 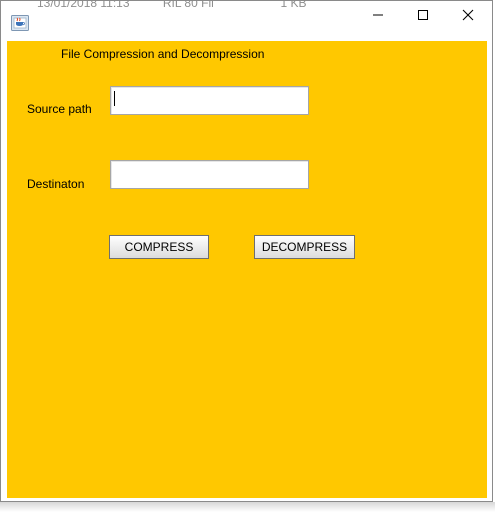 What do you see at coordinates (163, 54) in the screenshot?
I see `page-title: File Compression and Decompression` at bounding box center [163, 54].